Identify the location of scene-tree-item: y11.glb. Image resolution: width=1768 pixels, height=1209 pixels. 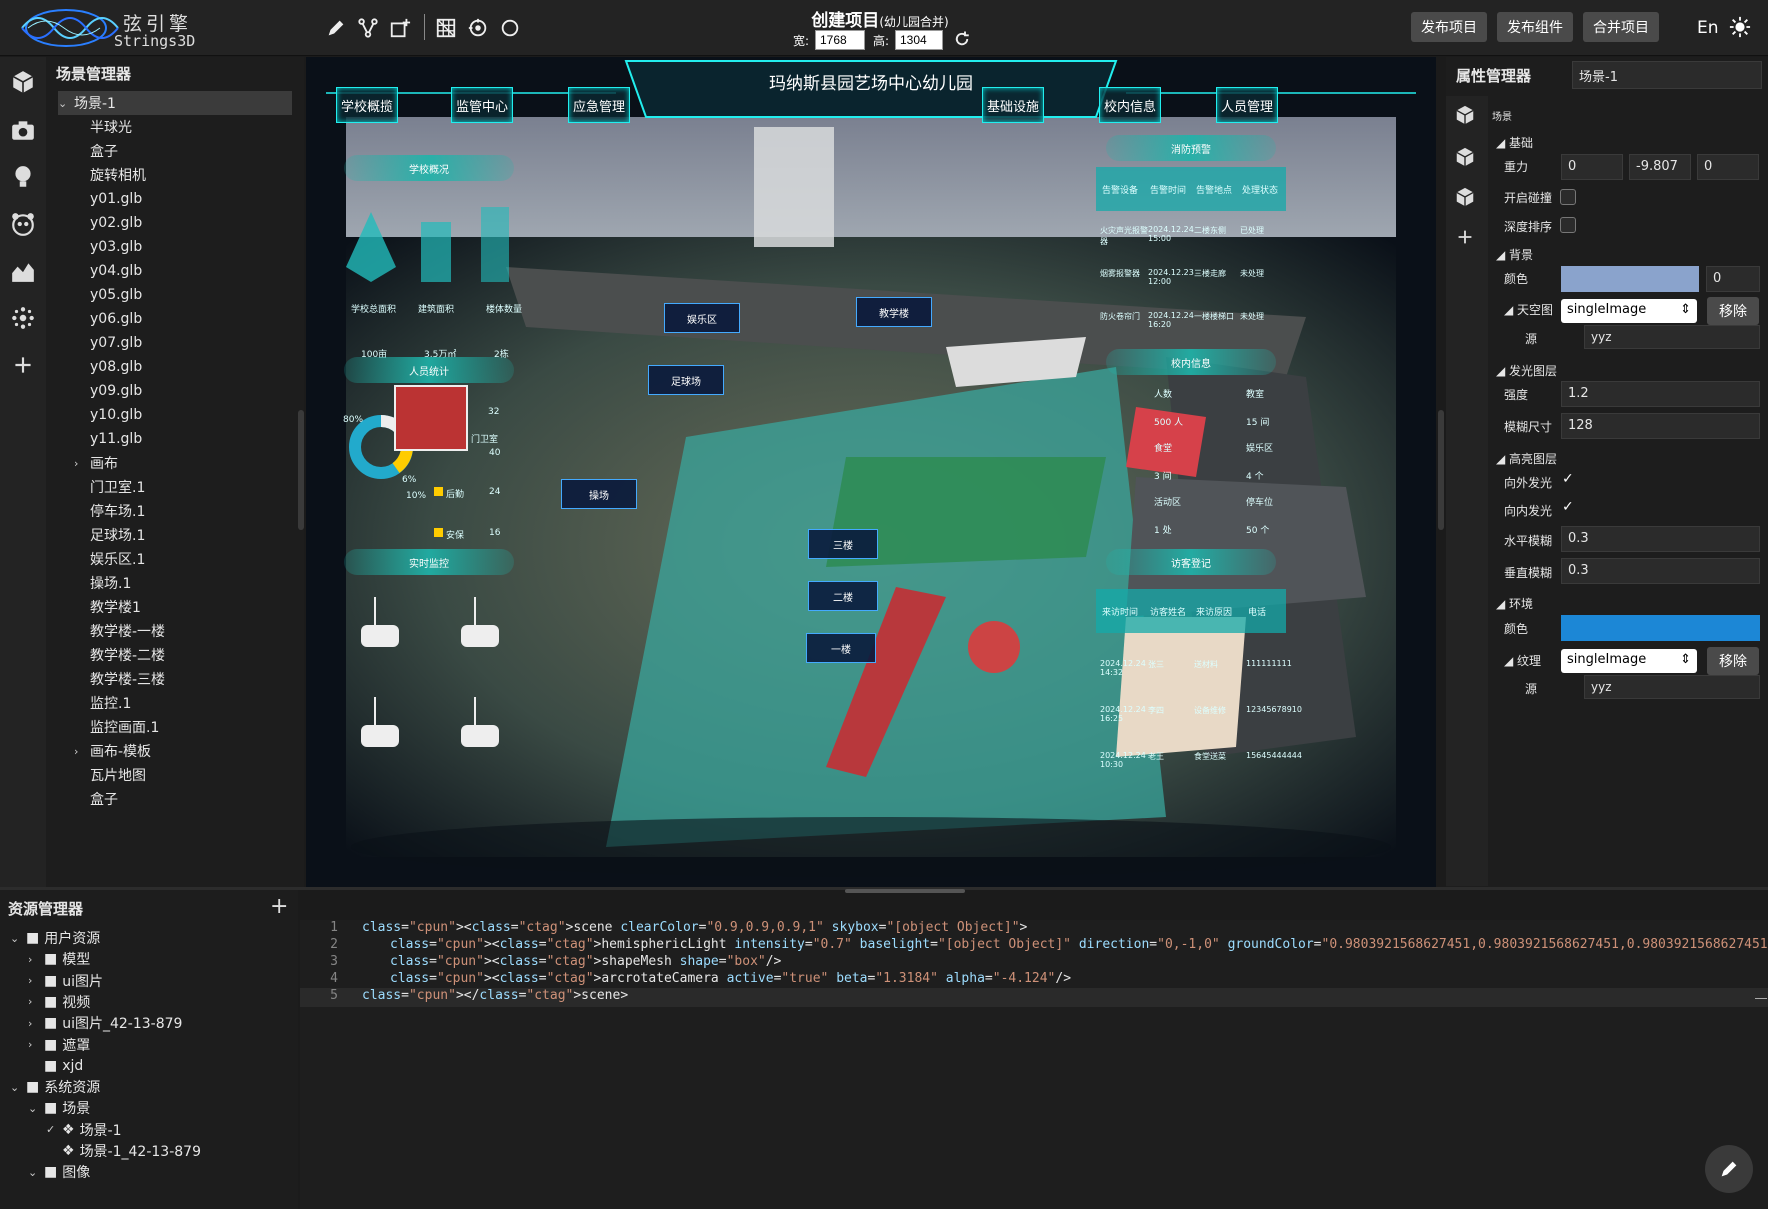
(108, 439).